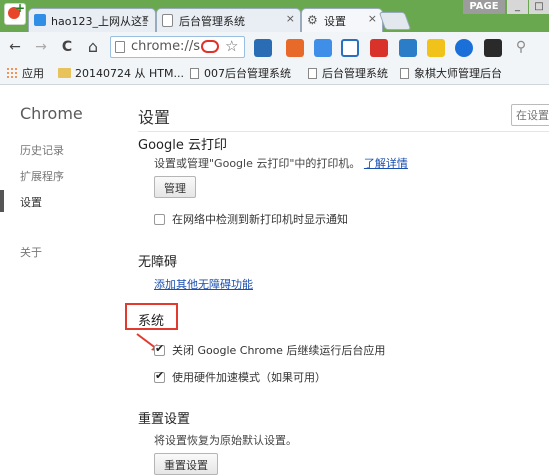 Image resolution: width=549 pixels, height=475 pixels. I want to click on tab-admin: 后台管理系统 ×, so click(228, 20).